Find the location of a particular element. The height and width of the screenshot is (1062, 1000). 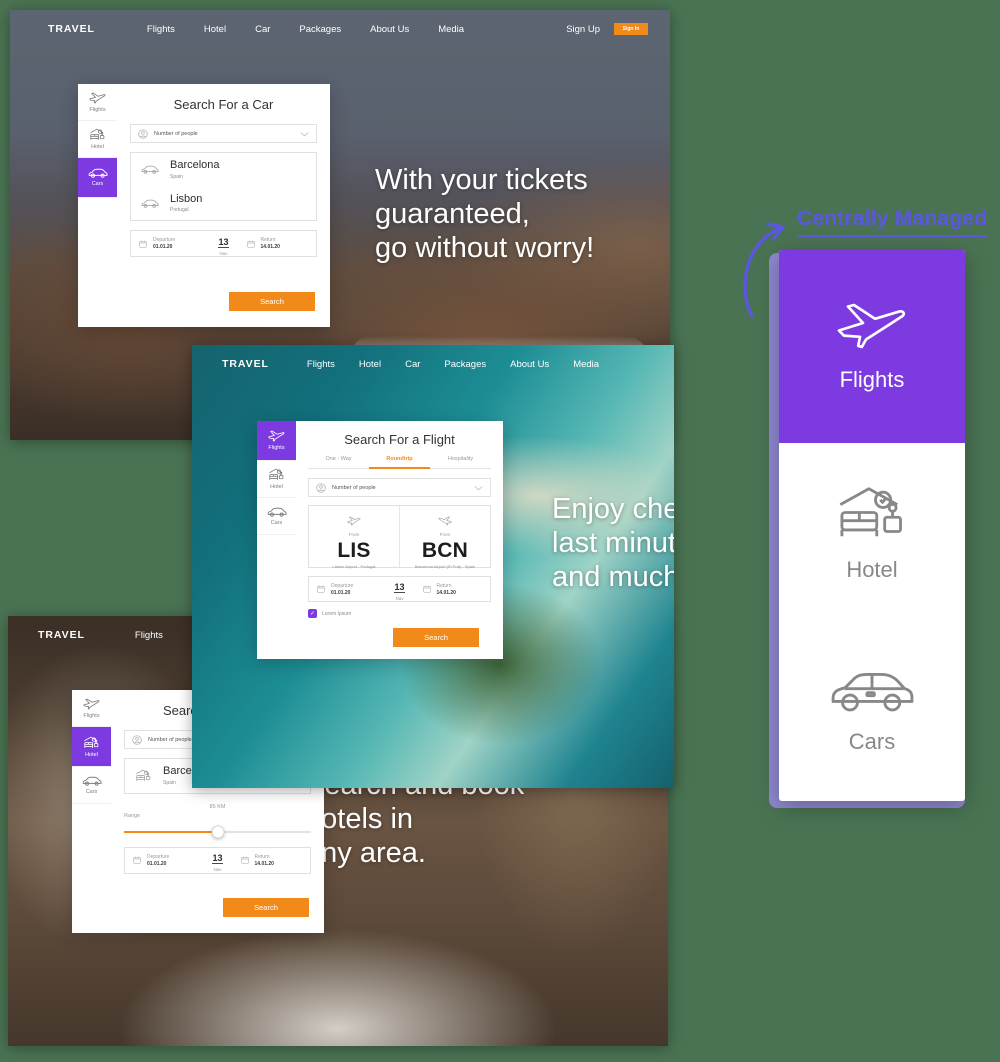

hotel-range-track is located at coordinates (217, 832).